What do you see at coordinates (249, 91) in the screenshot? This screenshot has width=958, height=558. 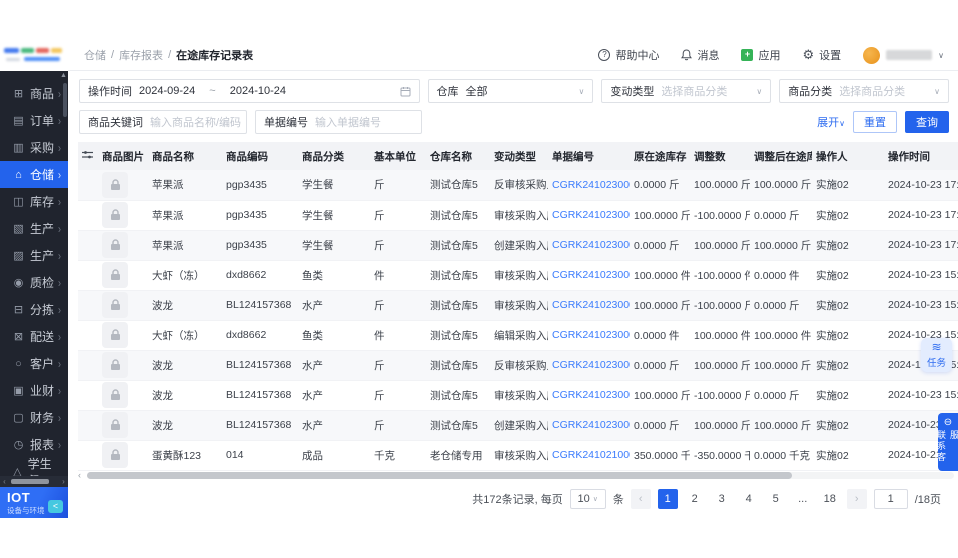 I see `date-range-input: 操作时间 2024-09-24 ~ 2024-10-24` at bounding box center [249, 91].